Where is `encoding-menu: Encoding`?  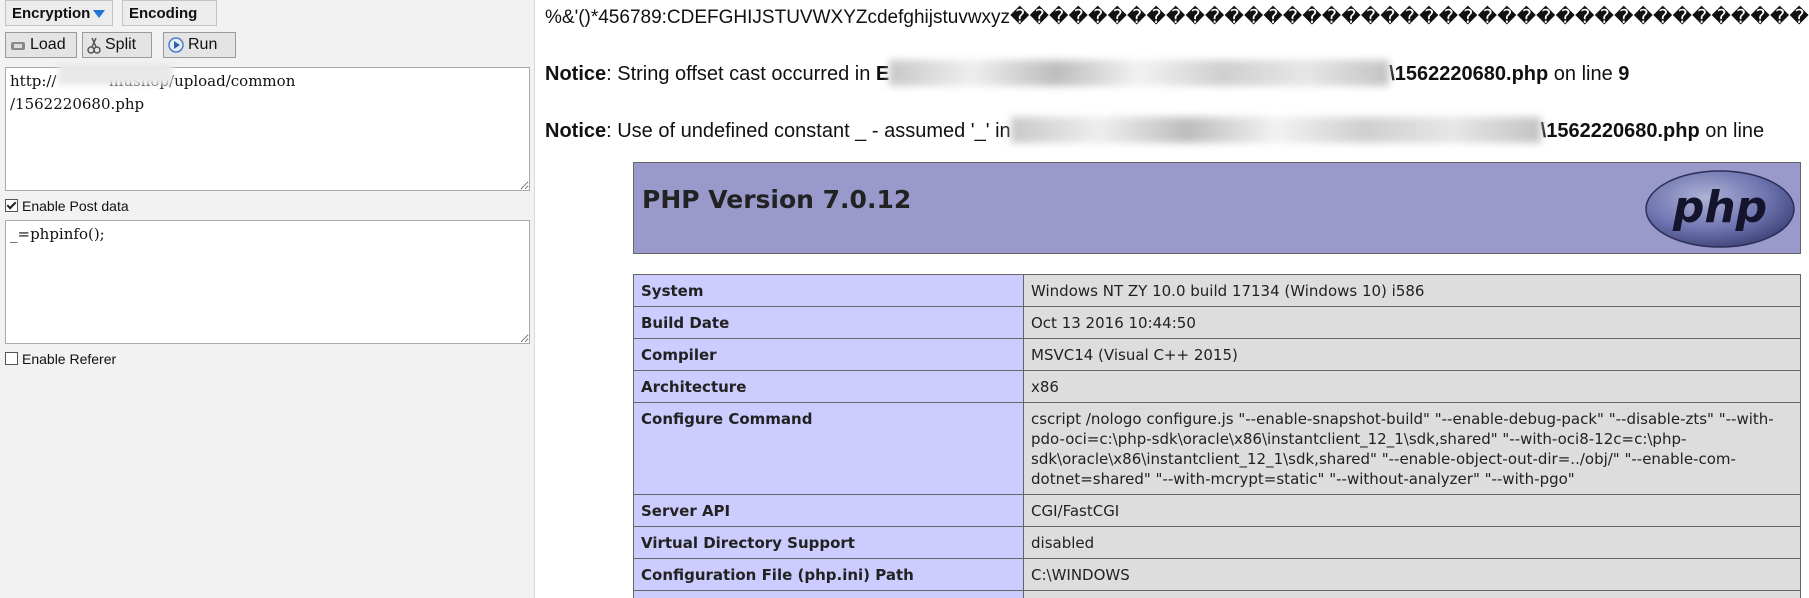
encoding-menu: Encoding is located at coordinates (169, 22).